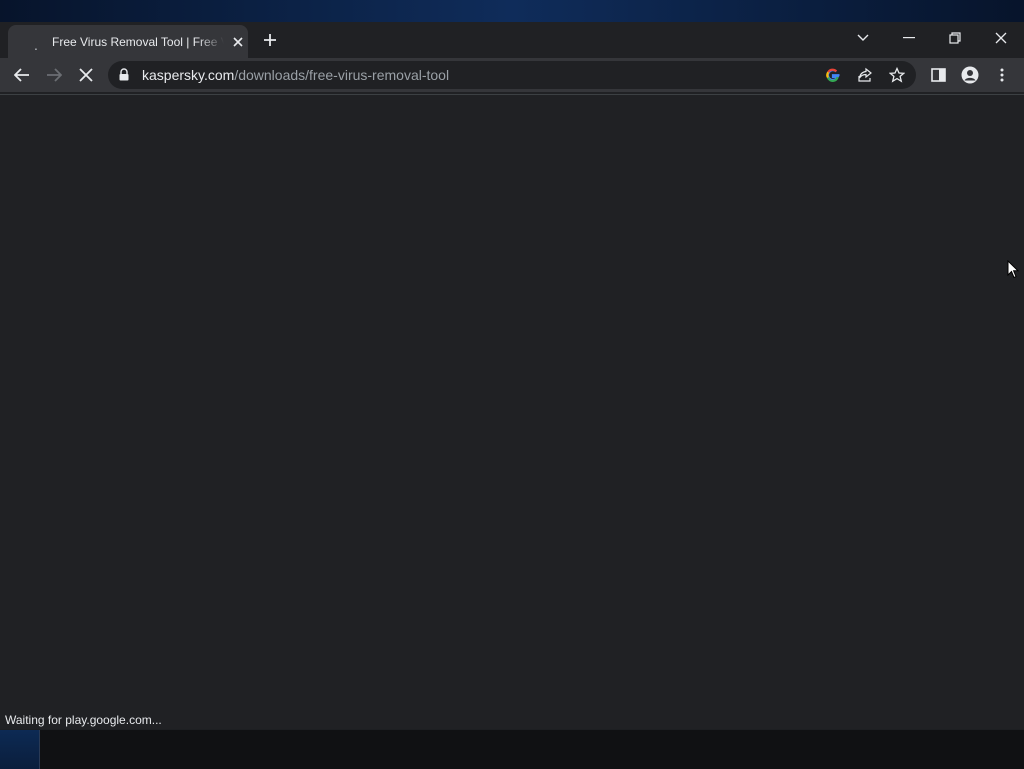 This screenshot has height=769, width=1024. I want to click on loading-favicon-icon: ., so click(36, 44).